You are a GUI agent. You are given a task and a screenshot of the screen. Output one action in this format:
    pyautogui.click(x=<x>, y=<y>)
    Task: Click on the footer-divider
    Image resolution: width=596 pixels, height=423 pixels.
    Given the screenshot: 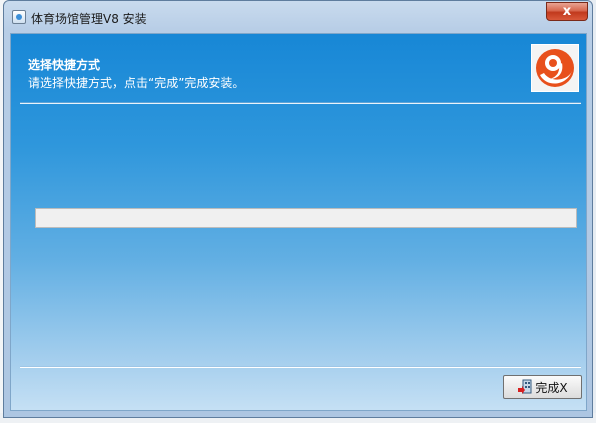 What is the action you would take?
    pyautogui.click(x=300, y=367)
    